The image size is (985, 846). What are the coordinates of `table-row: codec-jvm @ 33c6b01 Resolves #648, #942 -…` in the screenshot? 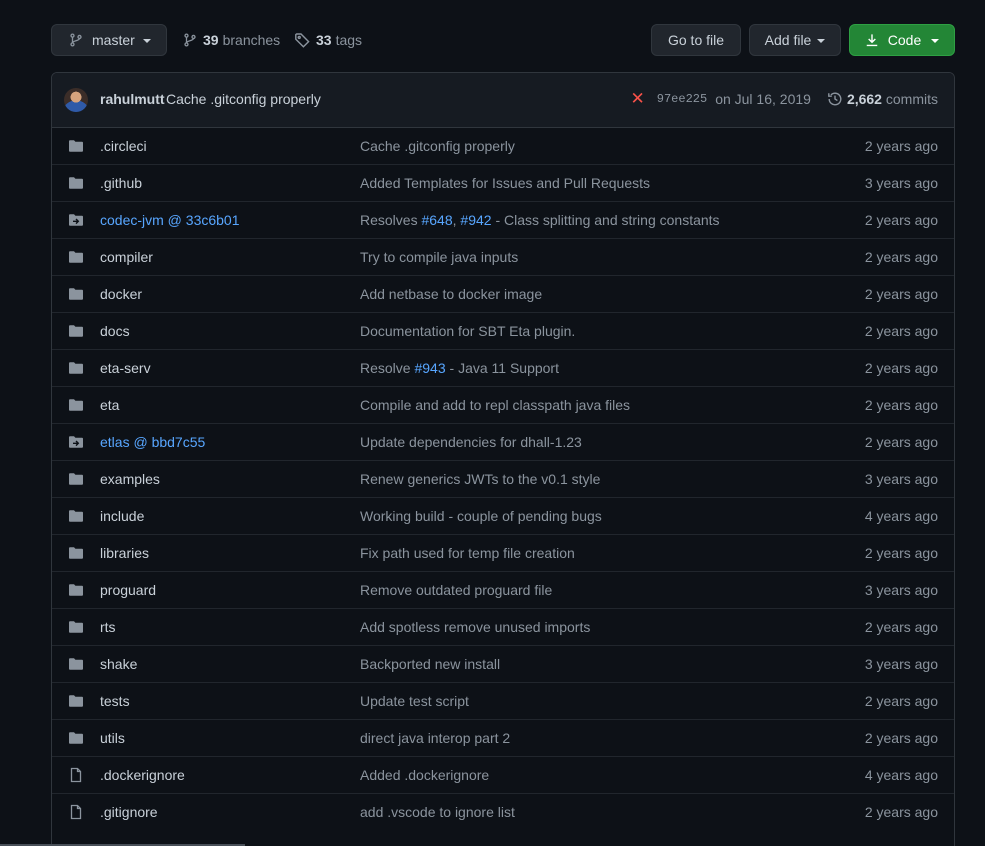 It's located at (503, 219).